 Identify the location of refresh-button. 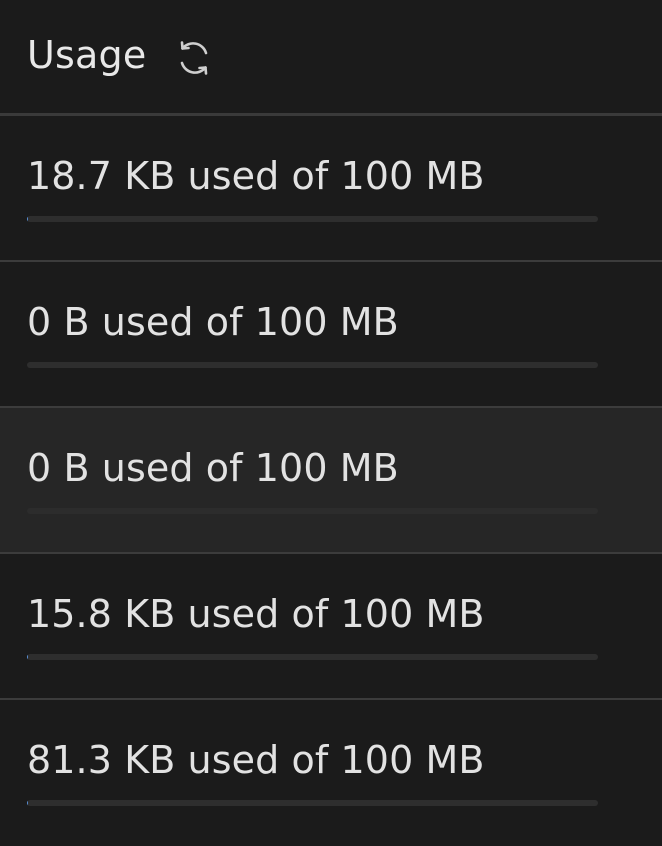
(194, 58).